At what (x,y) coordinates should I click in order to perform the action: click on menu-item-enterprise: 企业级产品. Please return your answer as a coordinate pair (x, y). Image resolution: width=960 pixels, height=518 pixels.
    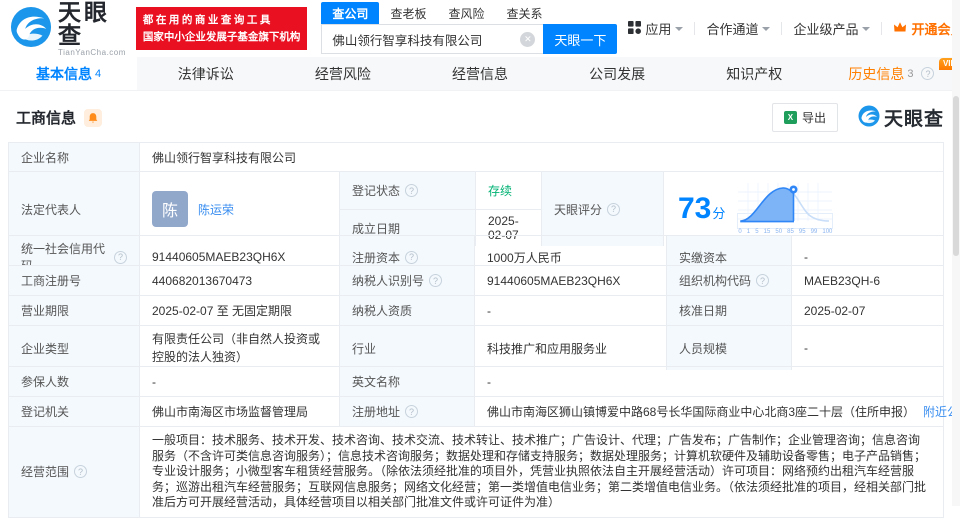
    Looking at the image, I should click on (831, 28).